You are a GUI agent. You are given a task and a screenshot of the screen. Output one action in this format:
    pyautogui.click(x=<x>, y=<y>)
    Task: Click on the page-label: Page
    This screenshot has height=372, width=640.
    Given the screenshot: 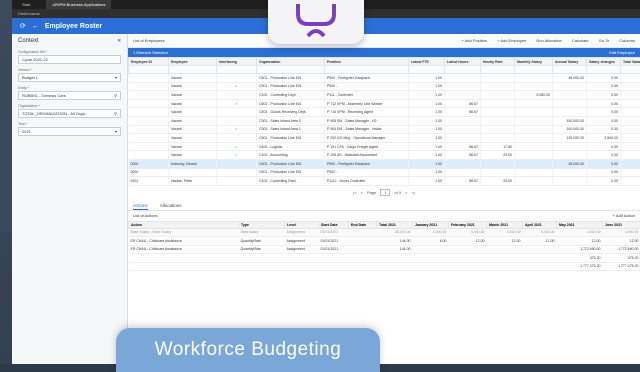 What is the action you would take?
    pyautogui.click(x=371, y=192)
    